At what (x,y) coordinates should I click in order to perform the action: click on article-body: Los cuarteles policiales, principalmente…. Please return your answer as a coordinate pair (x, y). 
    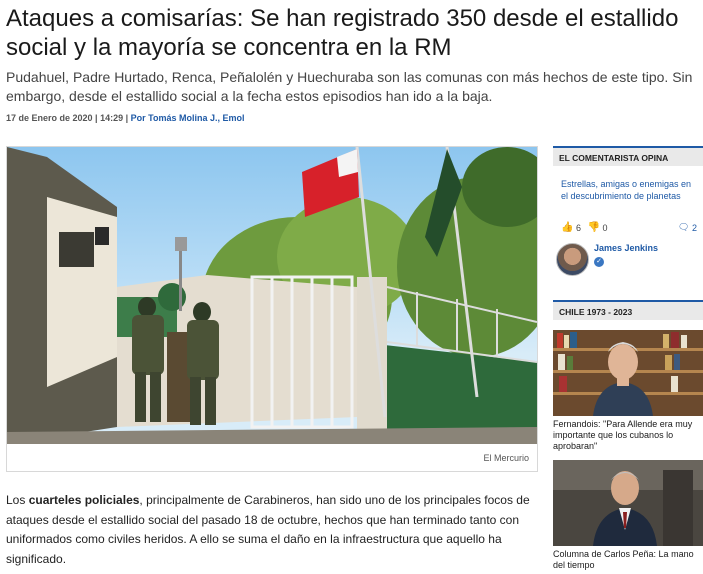
    Looking at the image, I should click on (271, 530).